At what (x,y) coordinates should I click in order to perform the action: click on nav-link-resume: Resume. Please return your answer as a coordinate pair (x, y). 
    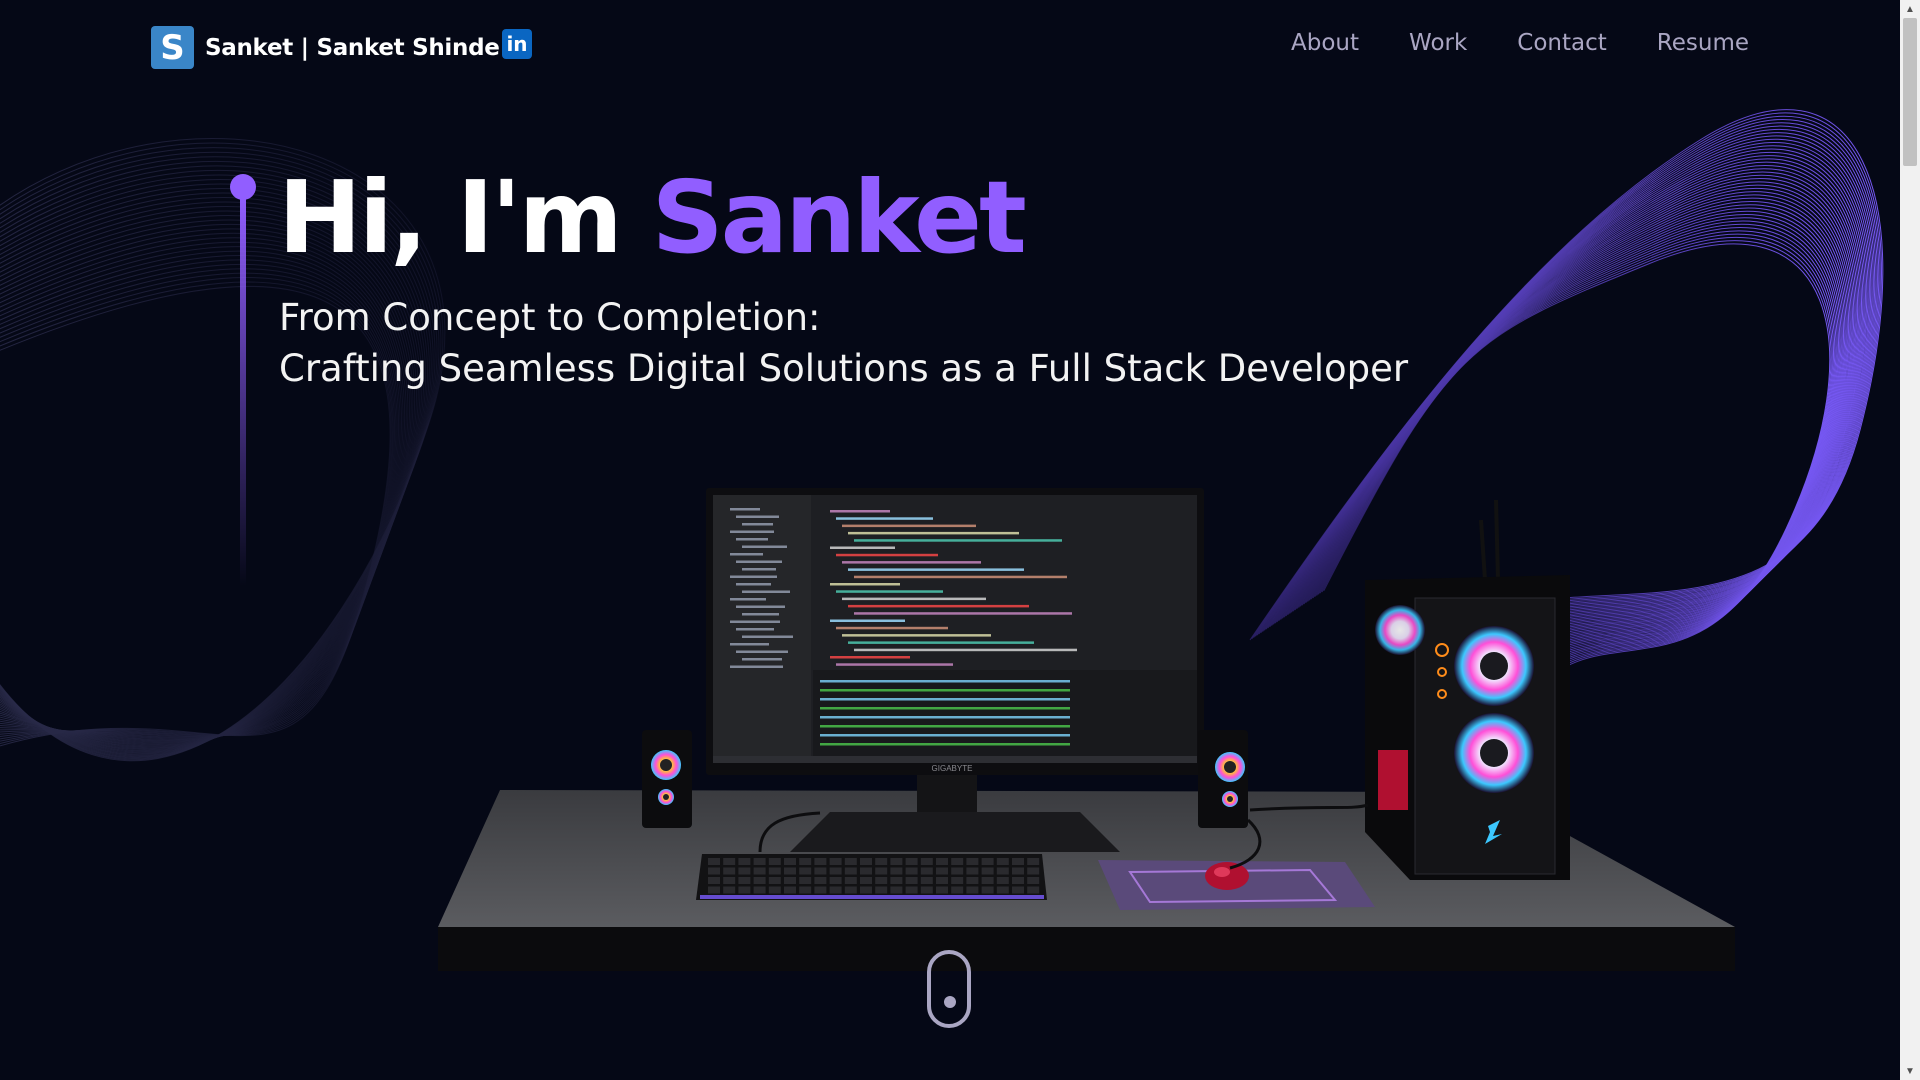
    Looking at the image, I should click on (1703, 43).